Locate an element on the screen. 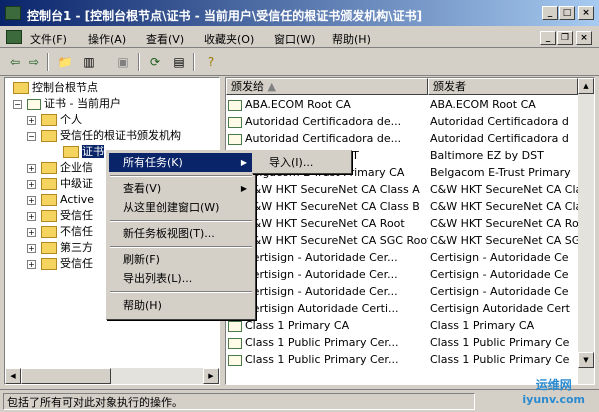 The height and width of the screenshot is (412, 599). inner-restore-button: ❐ is located at coordinates (565, 38).